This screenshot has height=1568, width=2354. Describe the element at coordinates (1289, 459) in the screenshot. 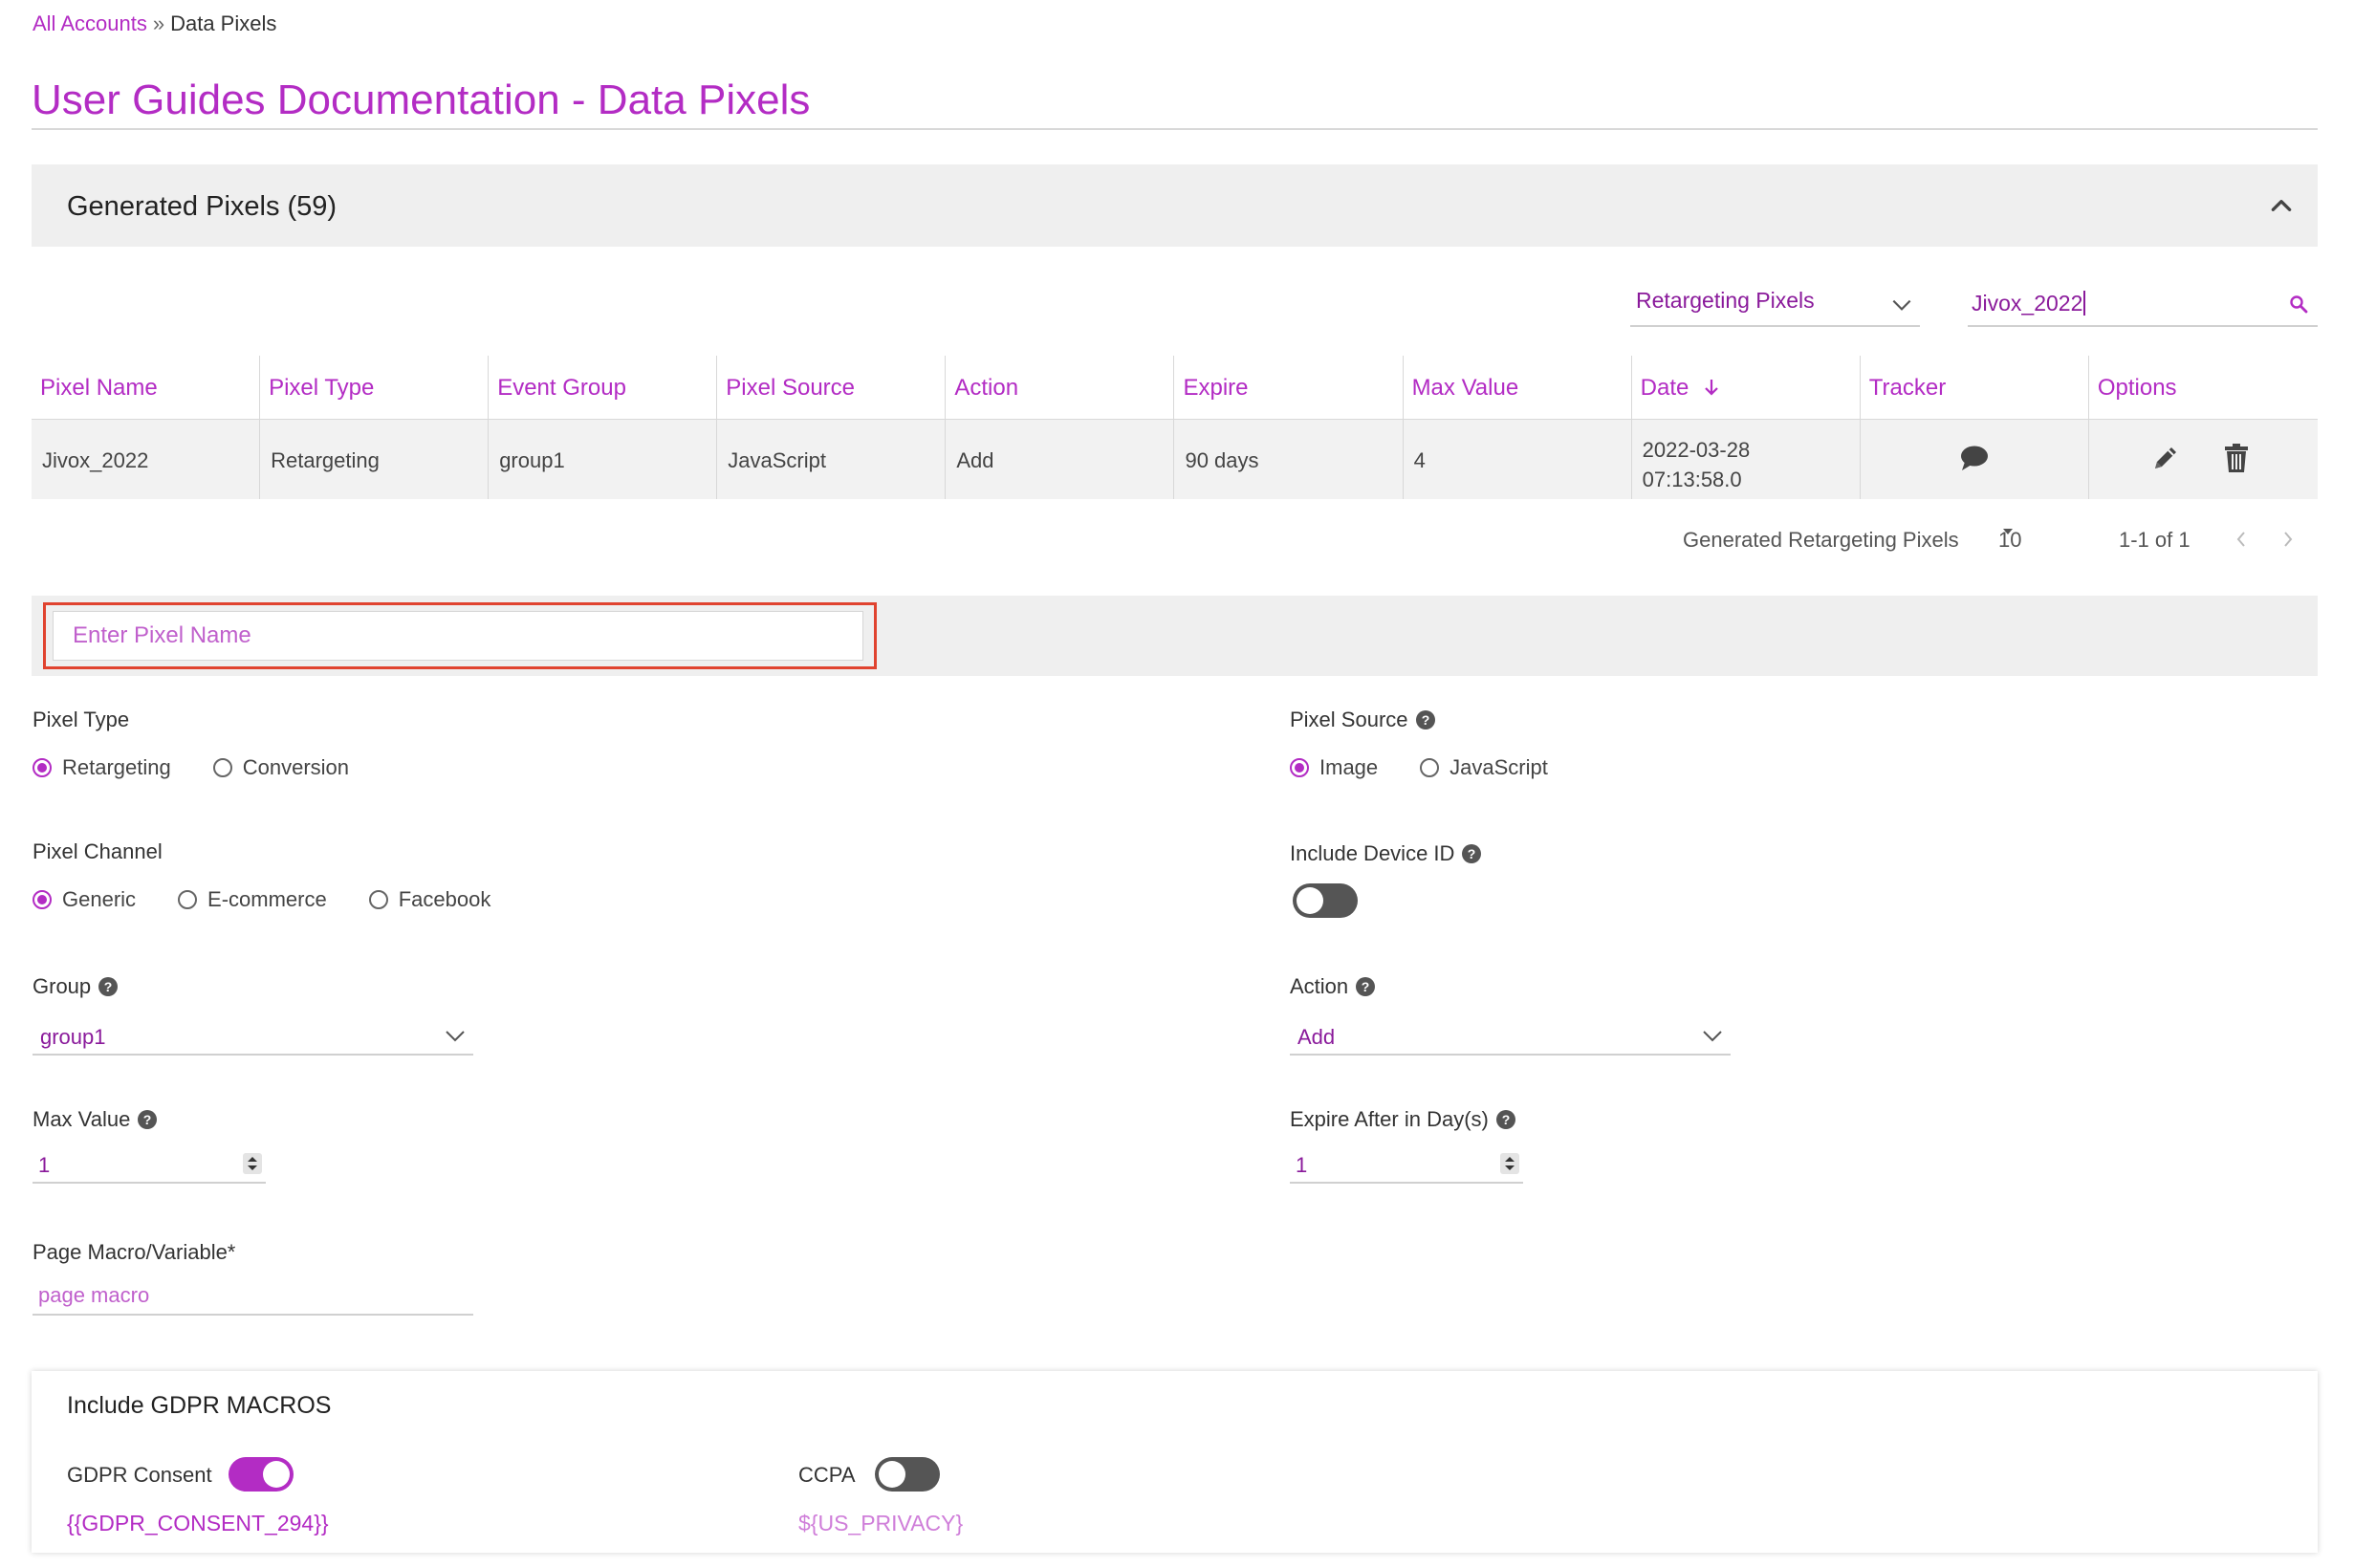

I see `cell-expire: 90 days` at that location.